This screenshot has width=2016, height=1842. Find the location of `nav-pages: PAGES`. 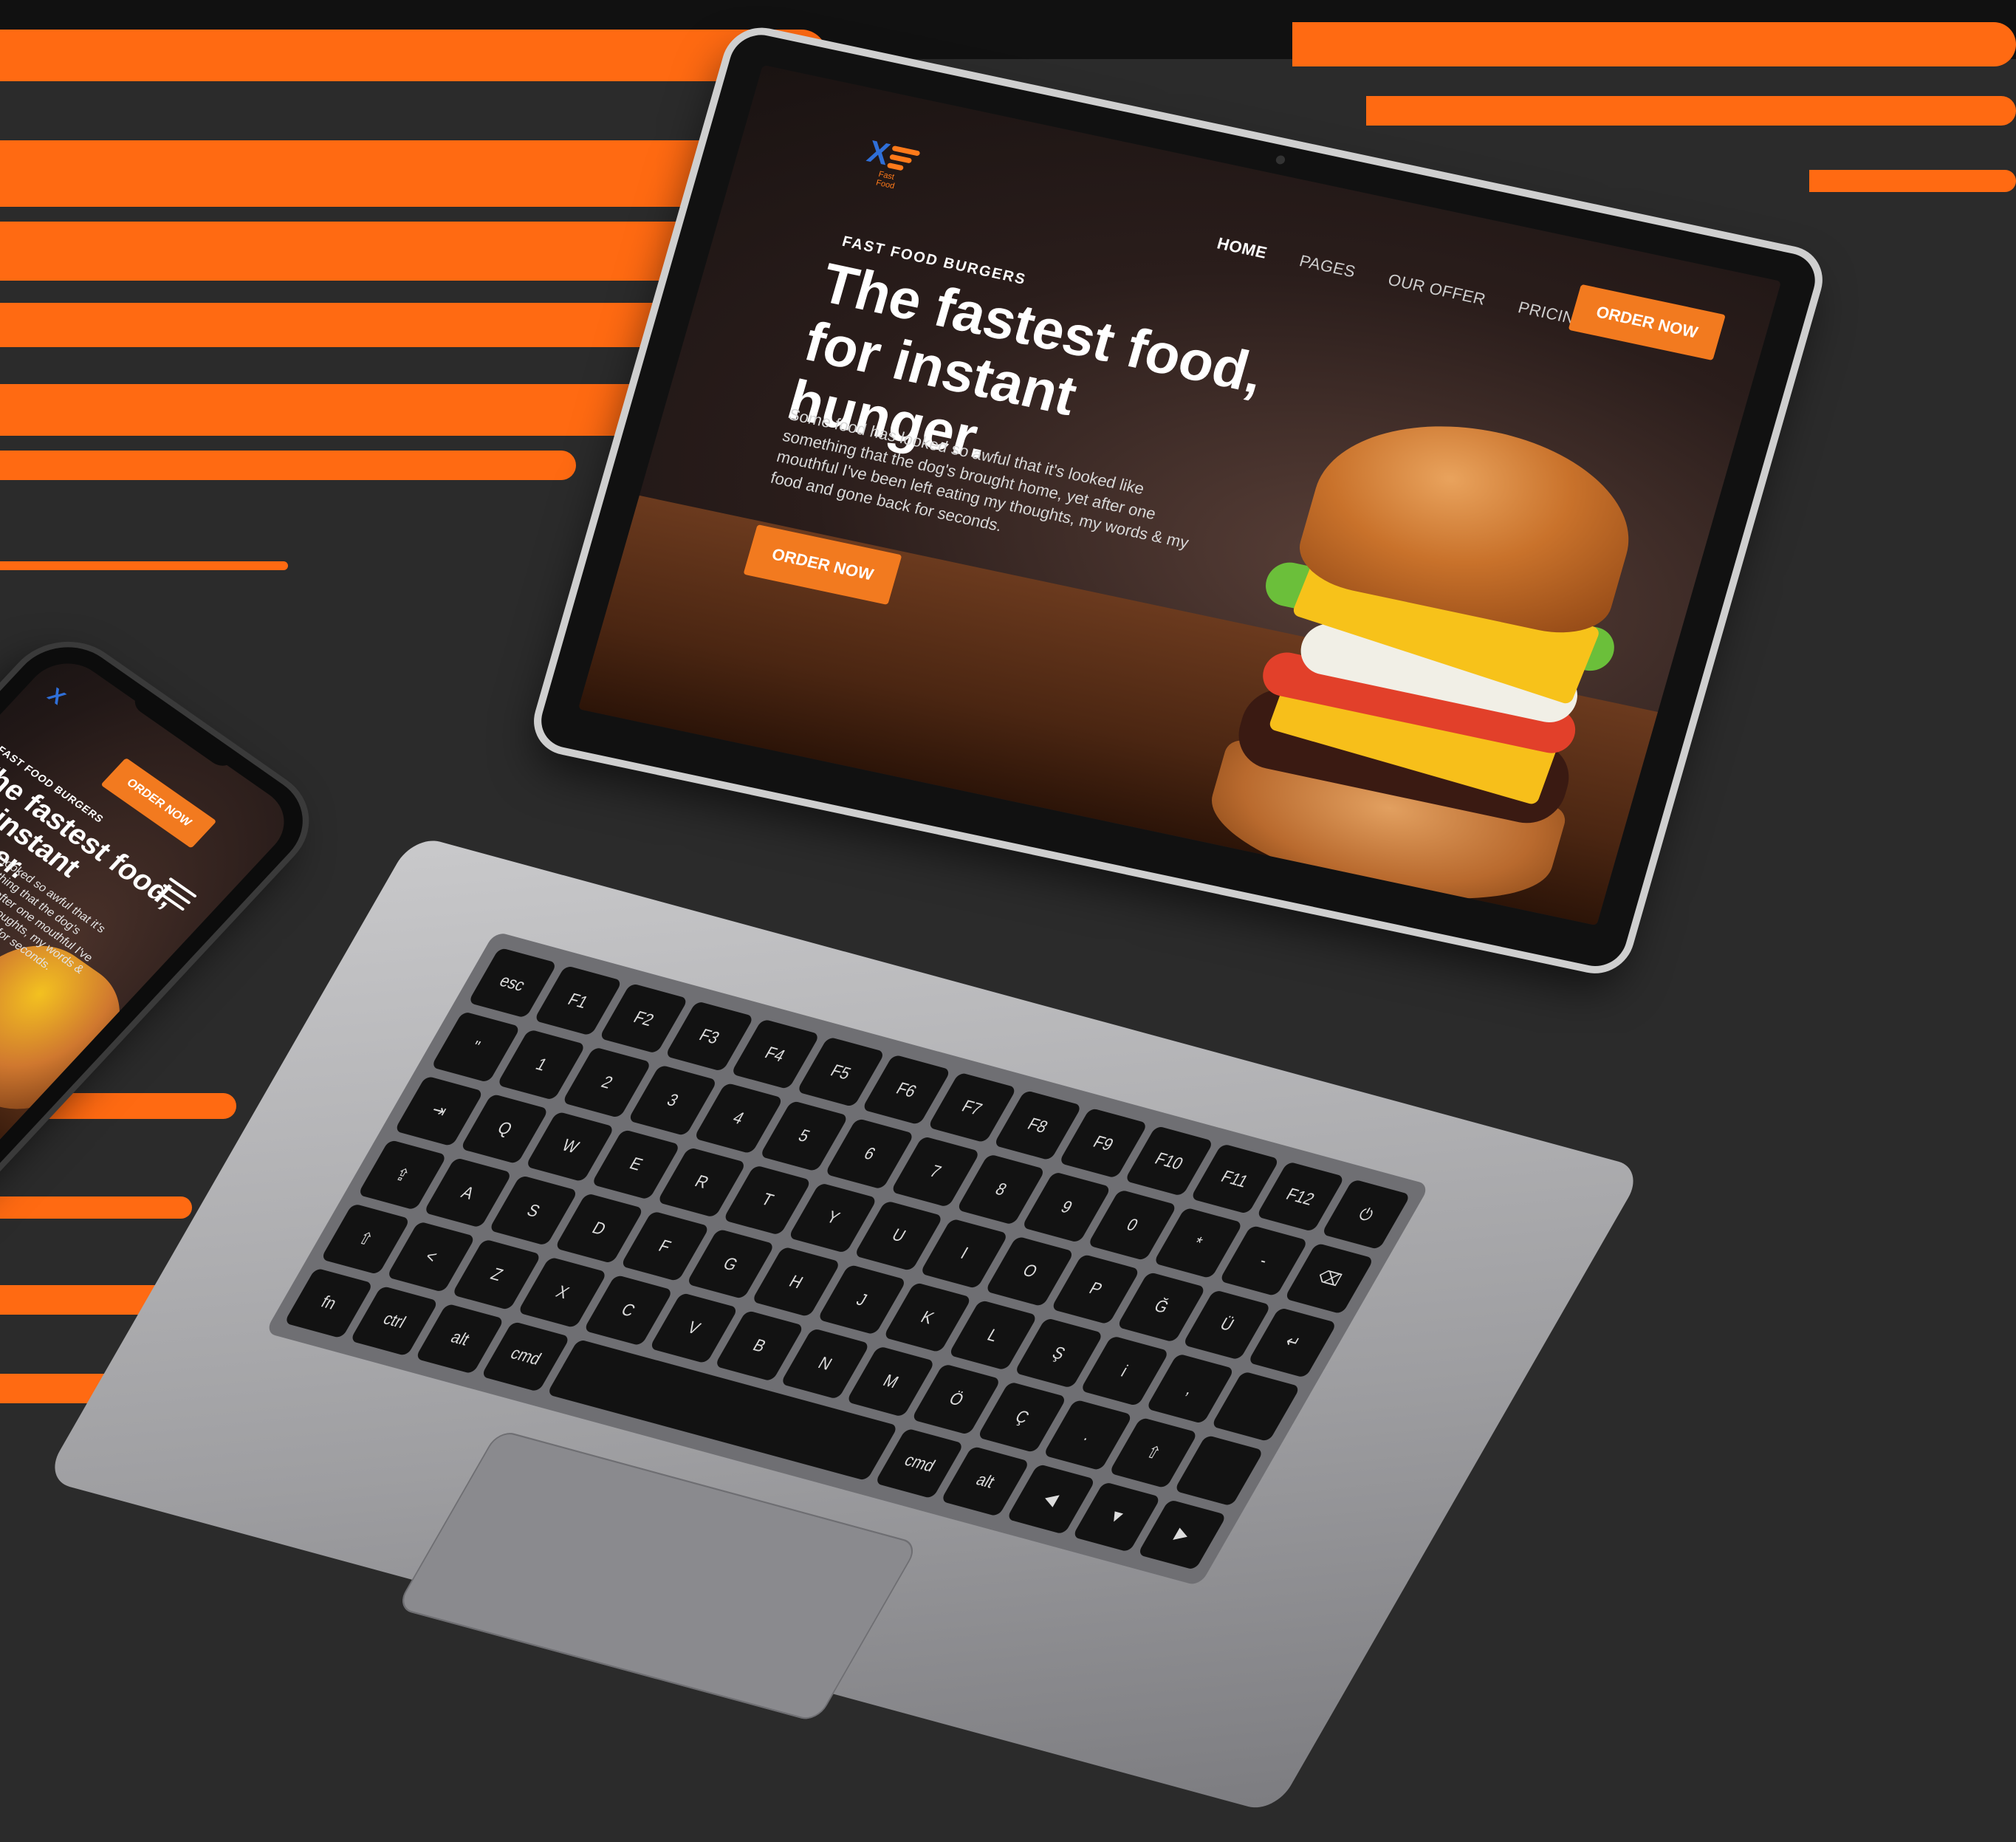

nav-pages: PAGES is located at coordinates (1327, 266).